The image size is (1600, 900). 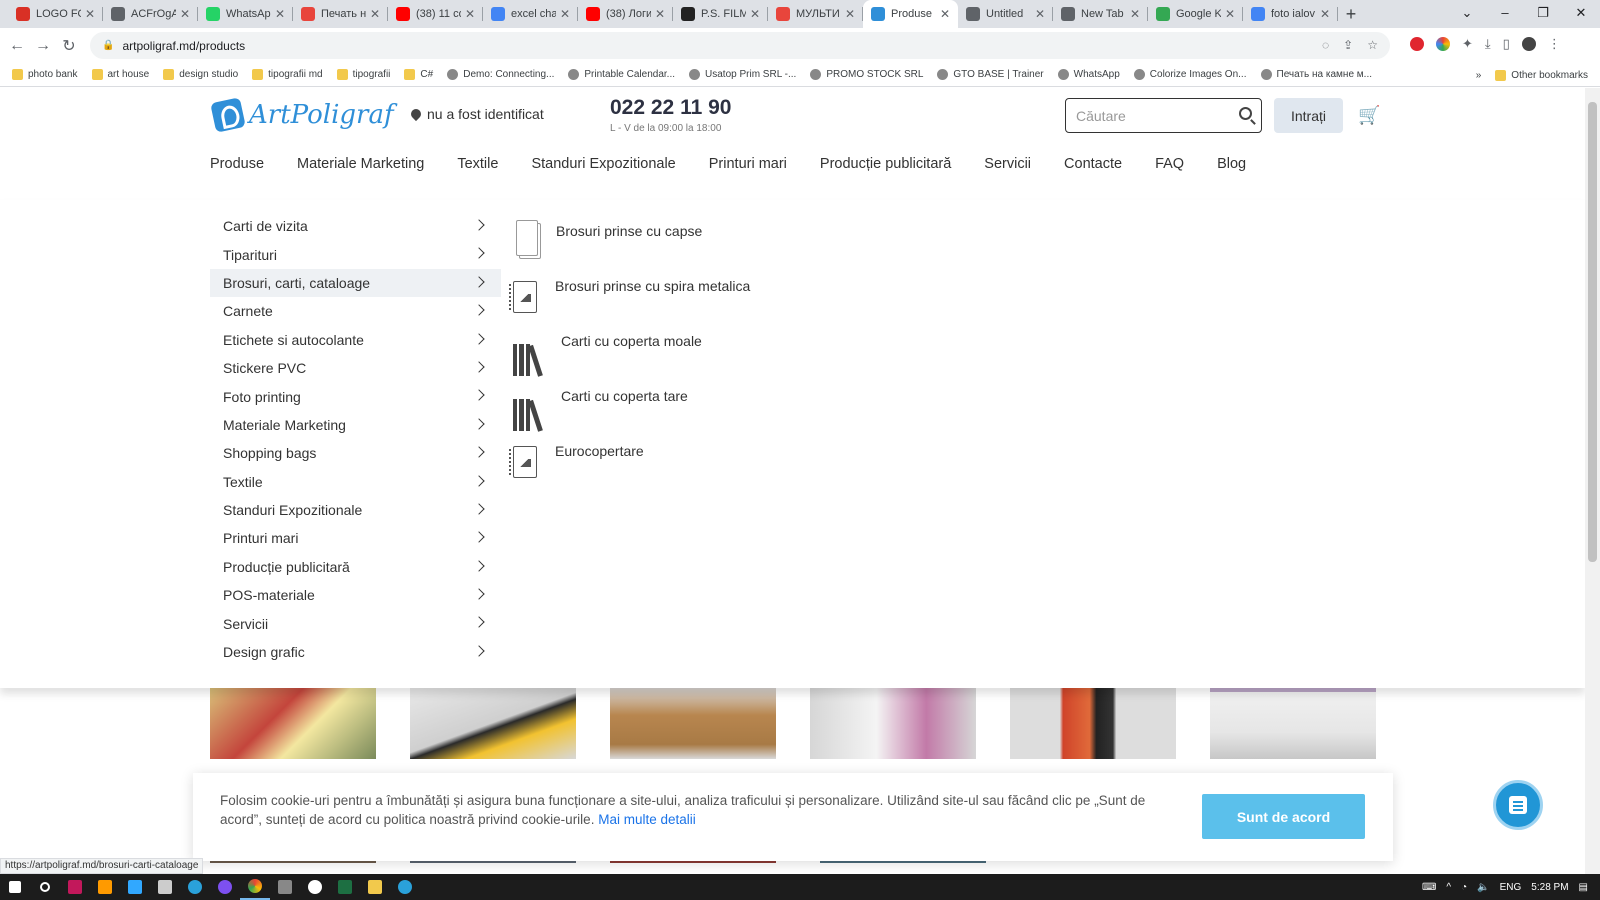 I want to click on sidebar-icon: ▯, so click(x=1506, y=44).